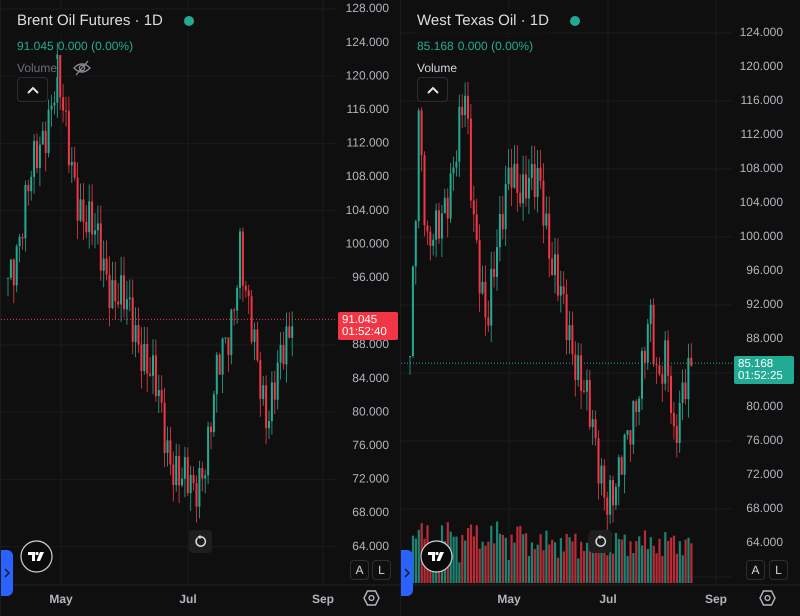 The image size is (800, 616). Describe the element at coordinates (82, 68) in the screenshot. I see `eye-slash-icon` at that location.